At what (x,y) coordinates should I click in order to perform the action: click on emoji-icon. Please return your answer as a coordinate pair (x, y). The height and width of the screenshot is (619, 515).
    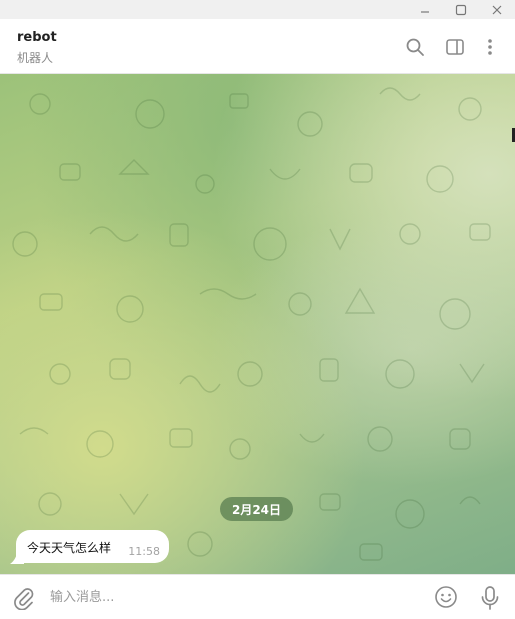
    Looking at the image, I should click on (446, 597).